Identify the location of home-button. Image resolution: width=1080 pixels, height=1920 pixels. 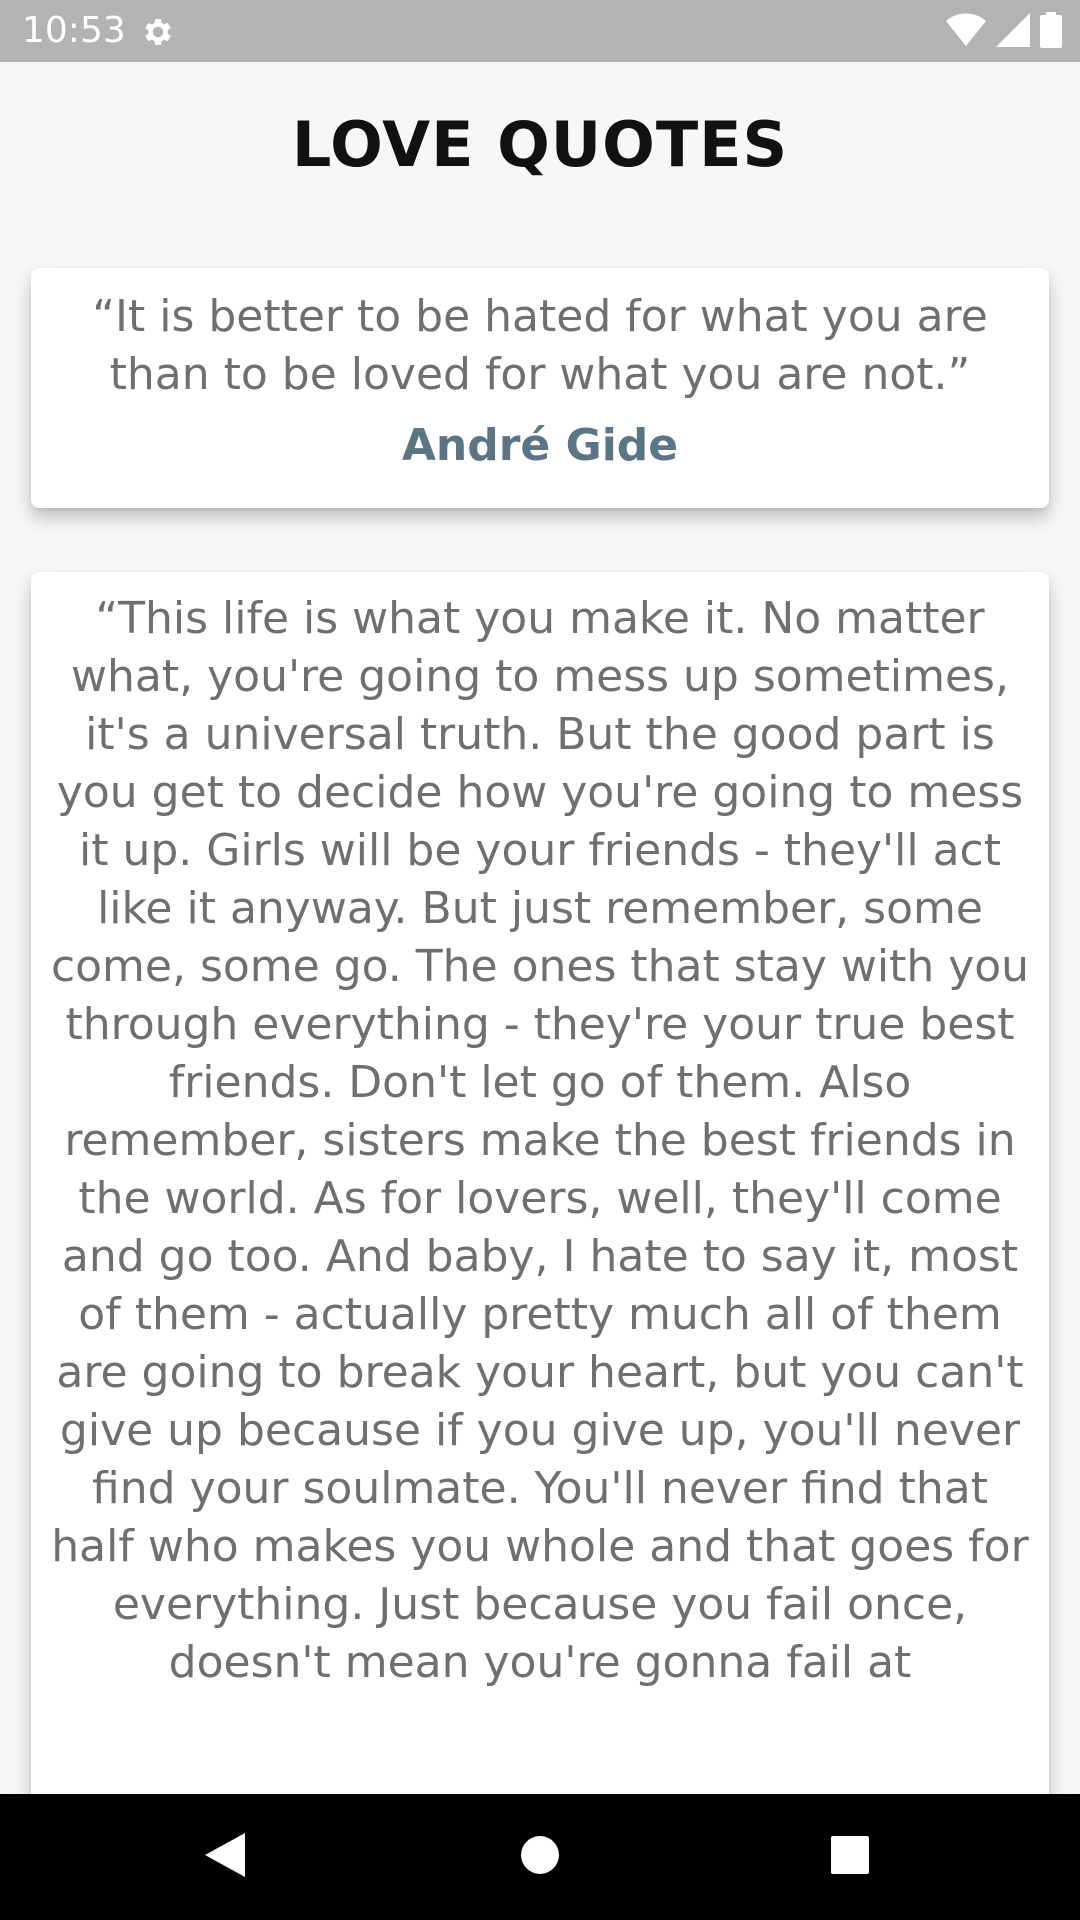
(540, 1857).